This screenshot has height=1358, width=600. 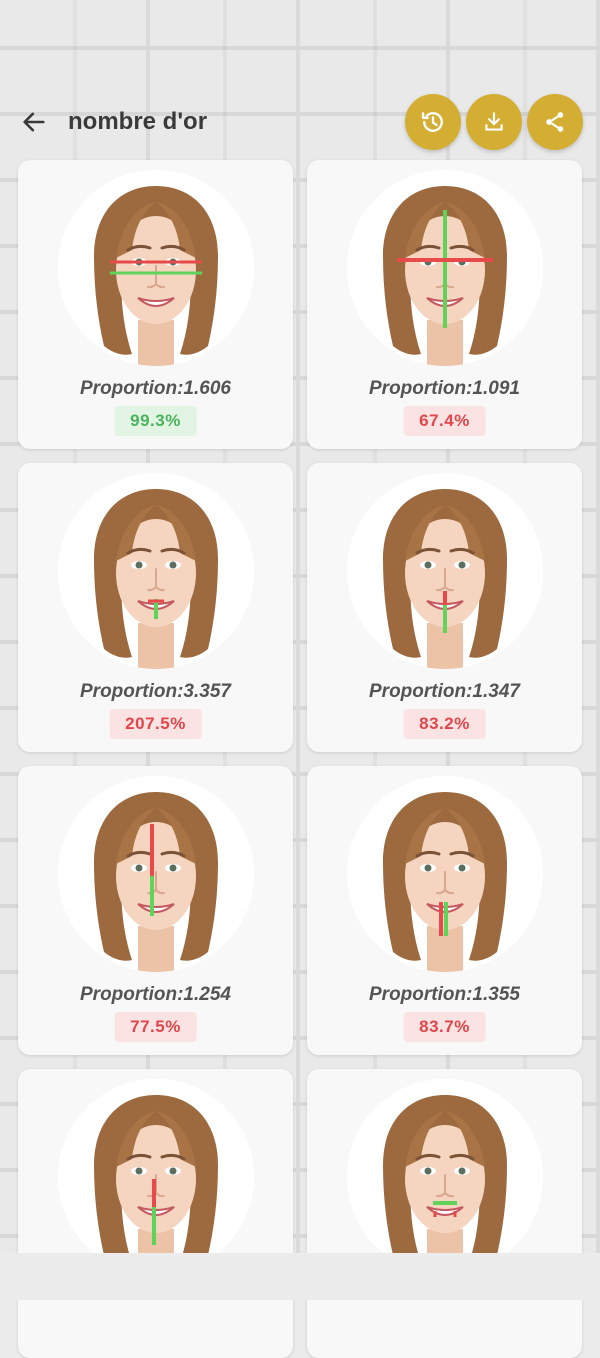 I want to click on history-button, so click(x=433, y=122).